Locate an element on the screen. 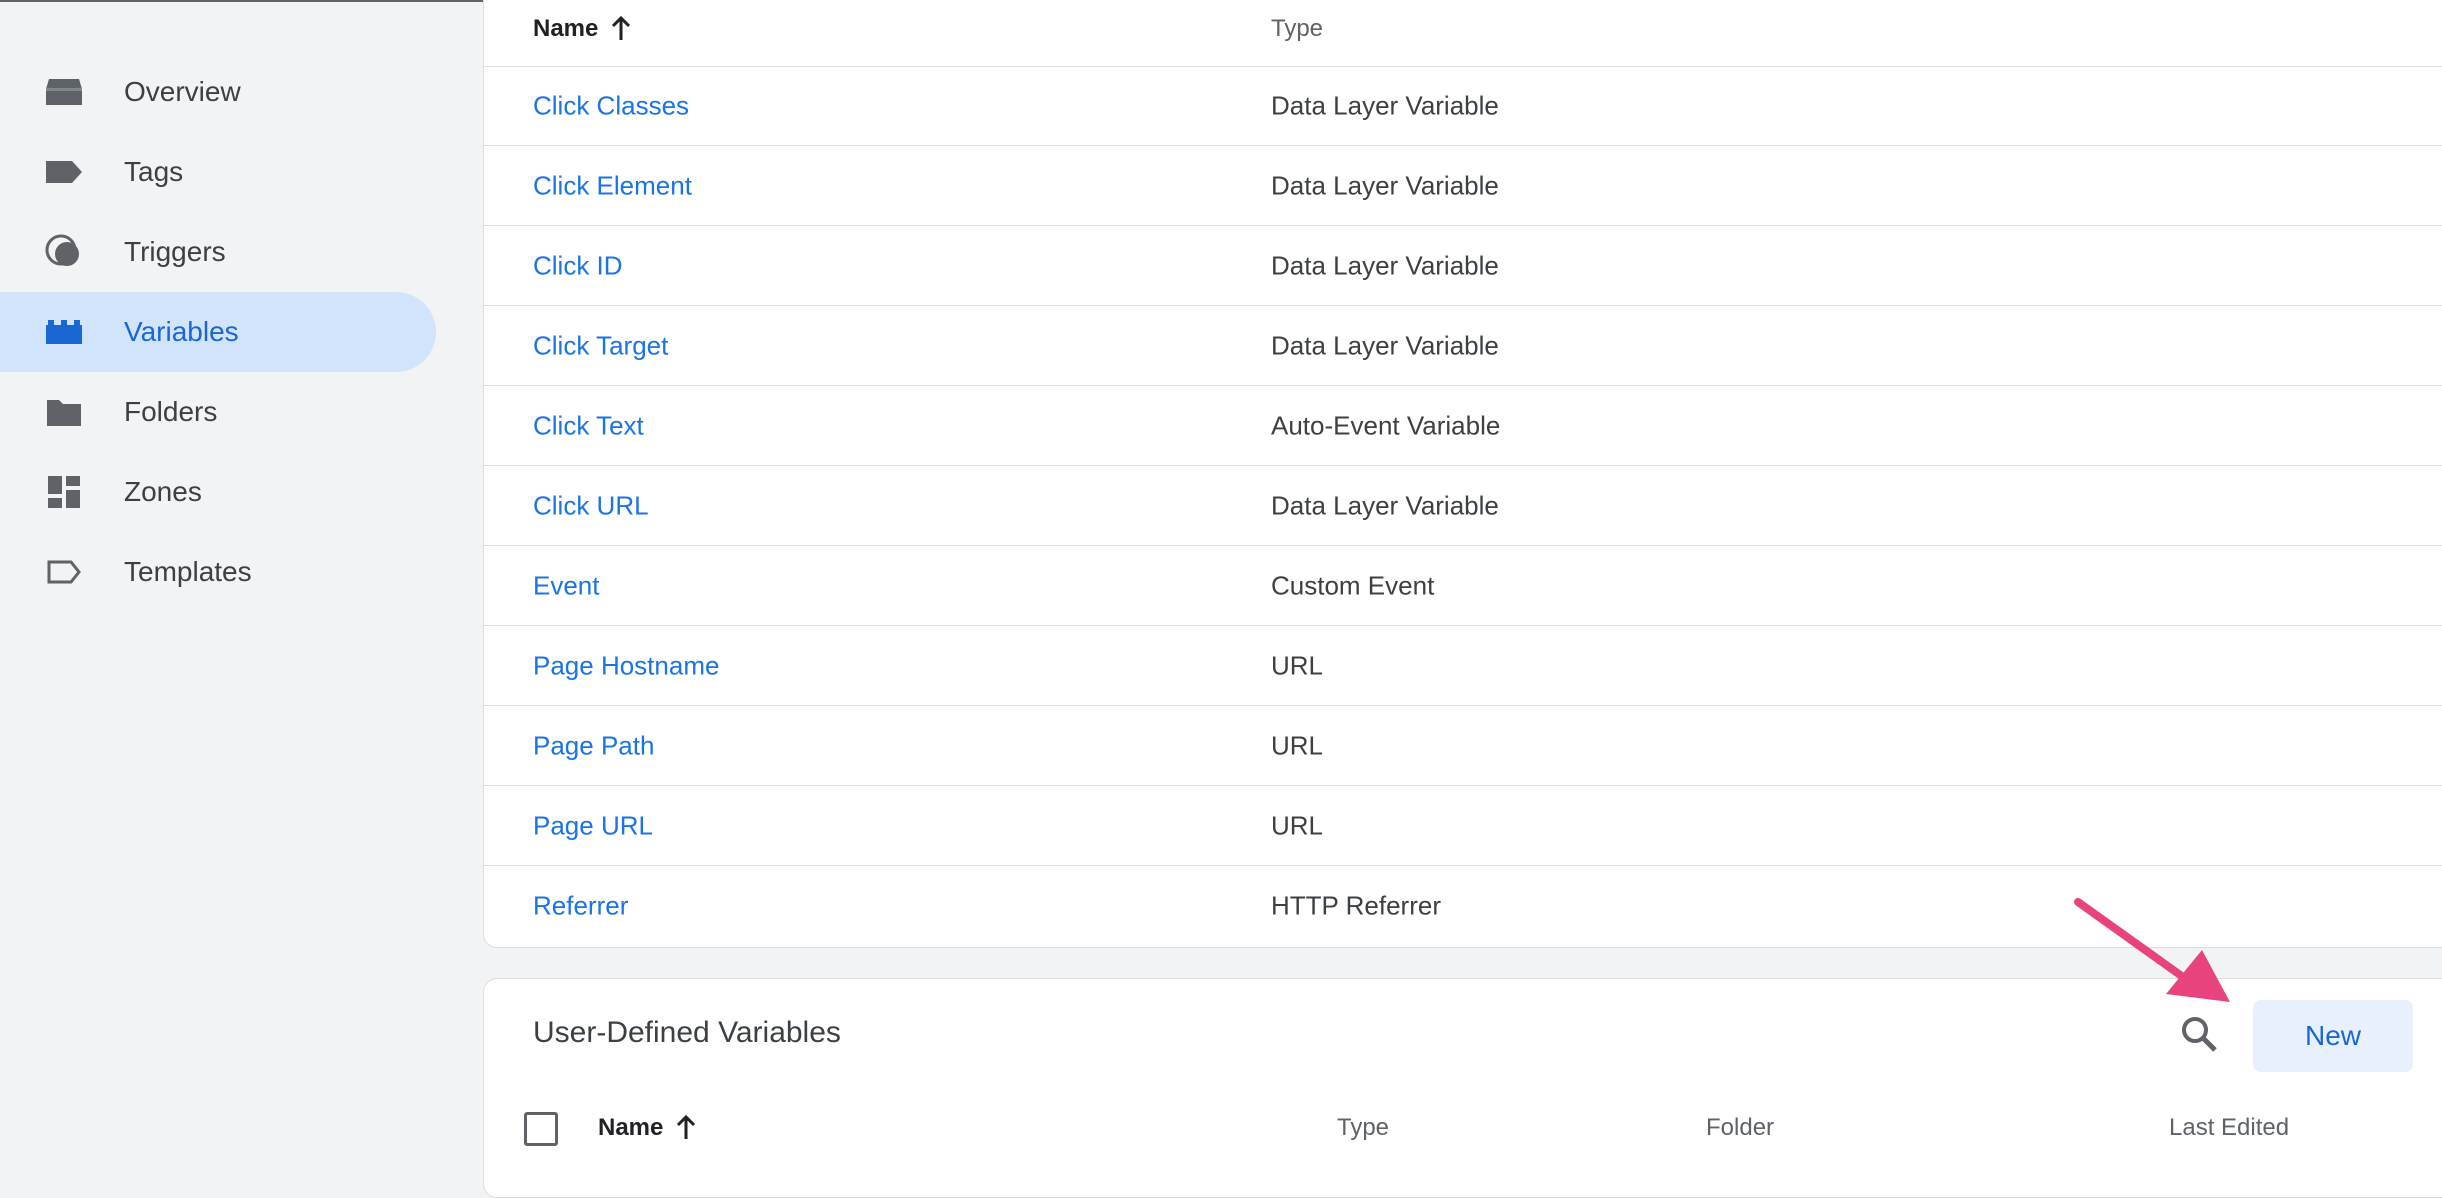  table-row: Page URL URL is located at coordinates (1463, 826).